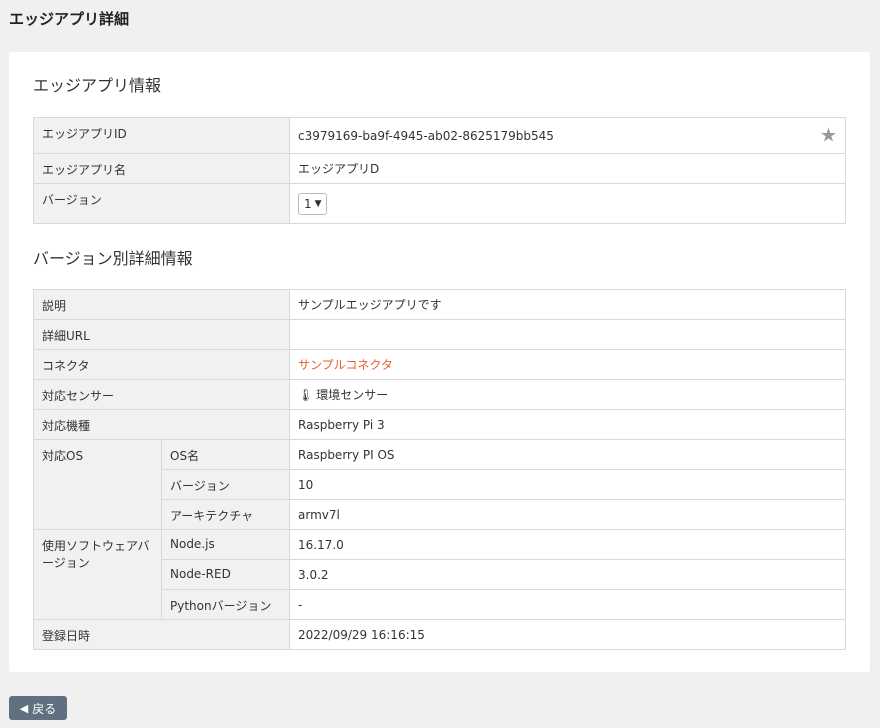 This screenshot has height=728, width=880. What do you see at coordinates (225, 514) in the screenshot?
I see `os-arch-label: アーキテクチャ` at bounding box center [225, 514].